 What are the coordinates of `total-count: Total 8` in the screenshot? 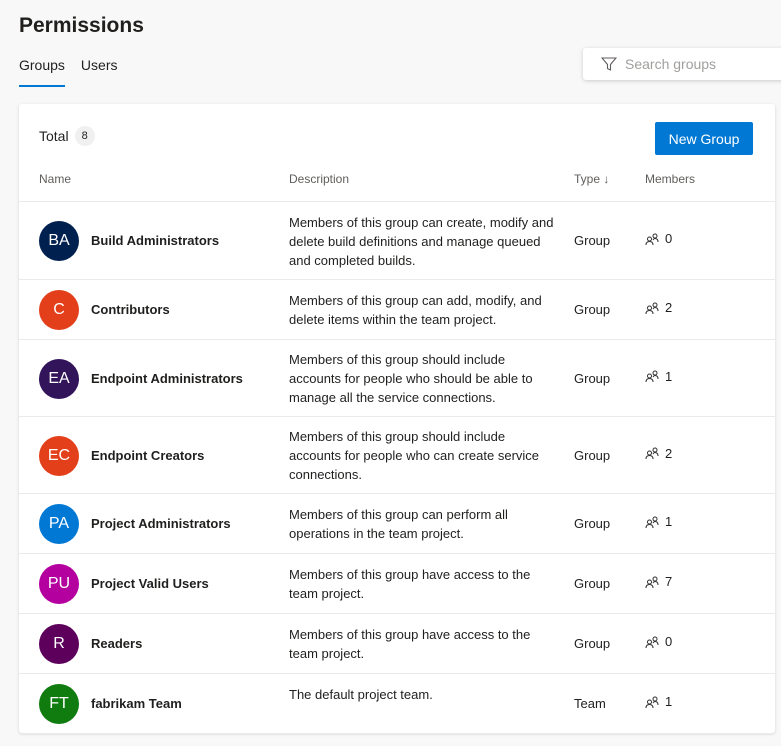 It's located at (67, 136).